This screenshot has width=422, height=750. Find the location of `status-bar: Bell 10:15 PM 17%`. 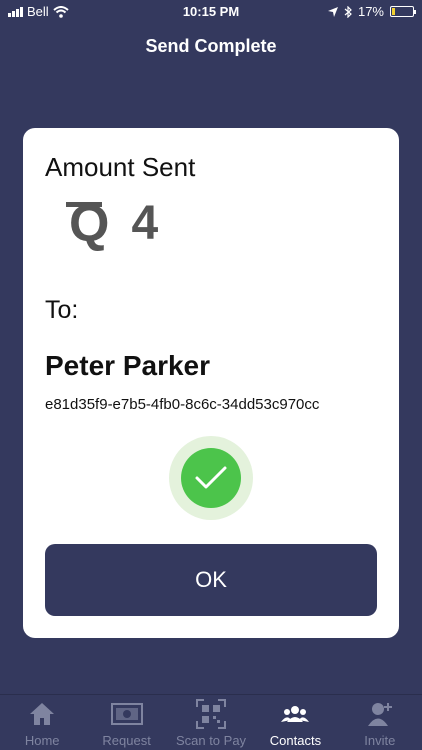

status-bar: Bell 10:15 PM 17% is located at coordinates (211, 12).